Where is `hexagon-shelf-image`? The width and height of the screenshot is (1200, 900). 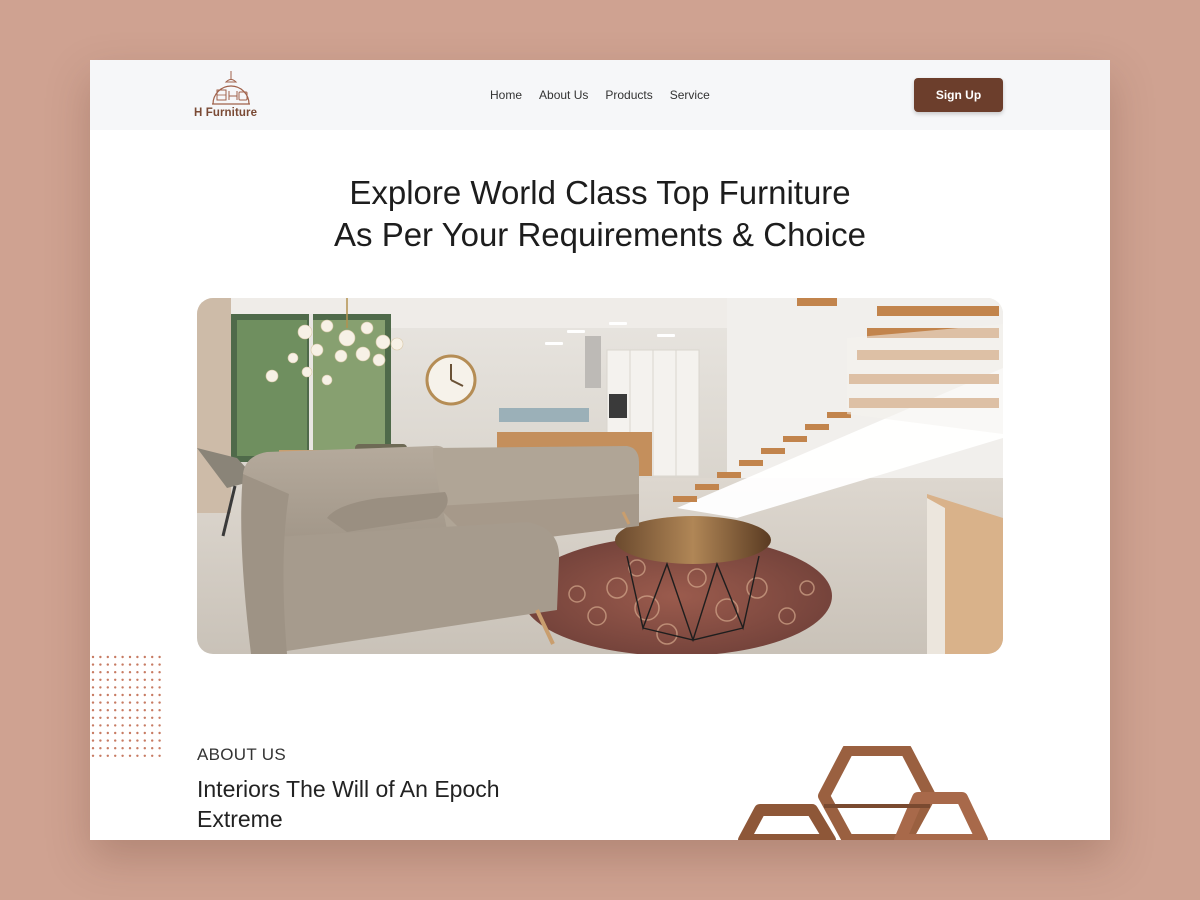
hexagon-shelf-image is located at coordinates (863, 793).